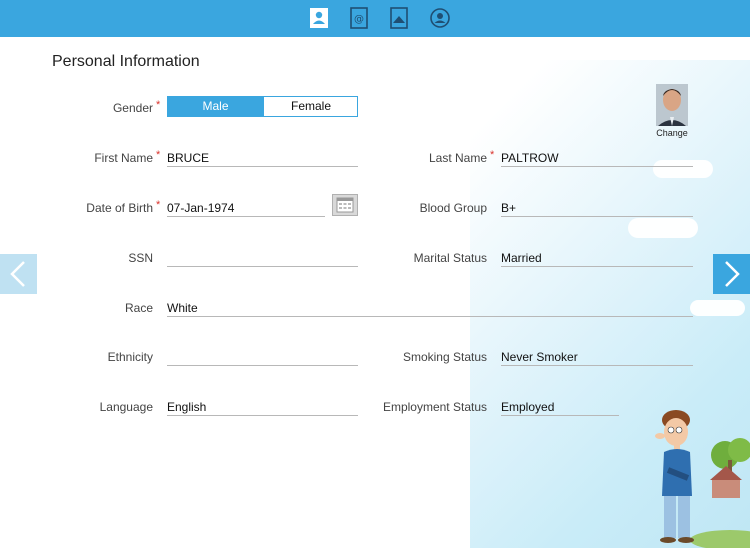 This screenshot has width=750, height=548. I want to click on top-tab-bar: @, so click(375, 18).